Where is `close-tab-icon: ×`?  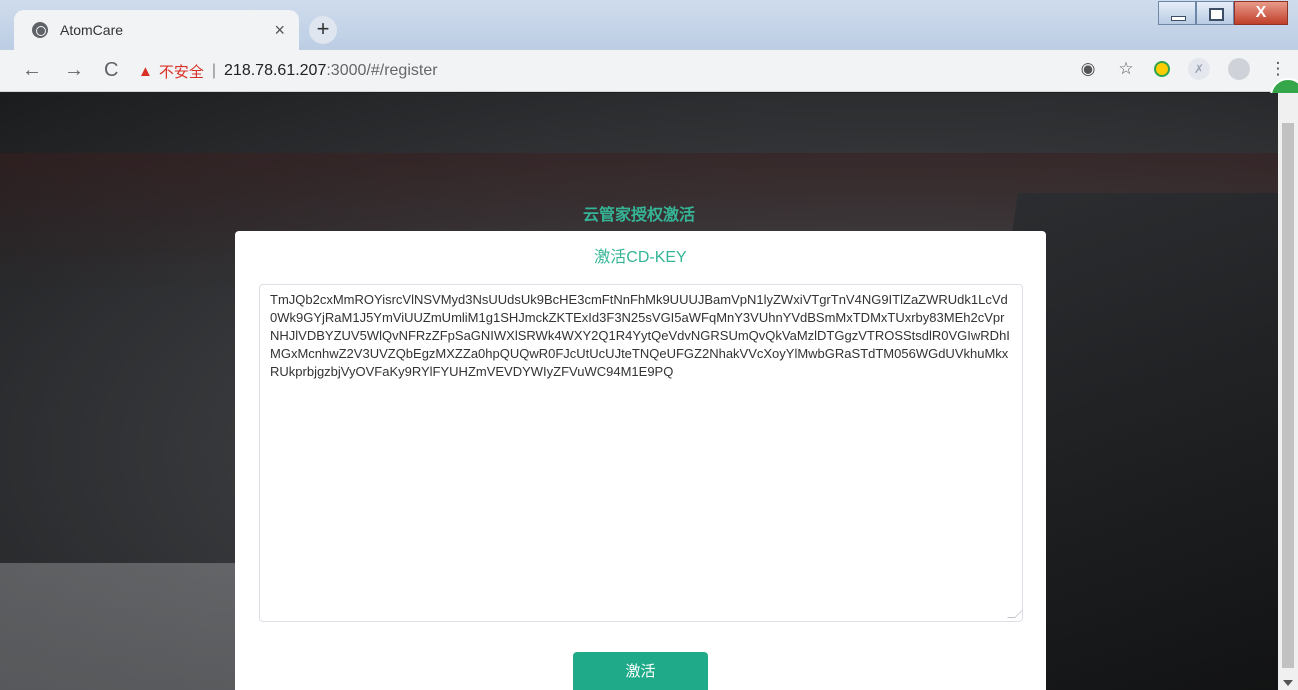 close-tab-icon: × is located at coordinates (279, 30).